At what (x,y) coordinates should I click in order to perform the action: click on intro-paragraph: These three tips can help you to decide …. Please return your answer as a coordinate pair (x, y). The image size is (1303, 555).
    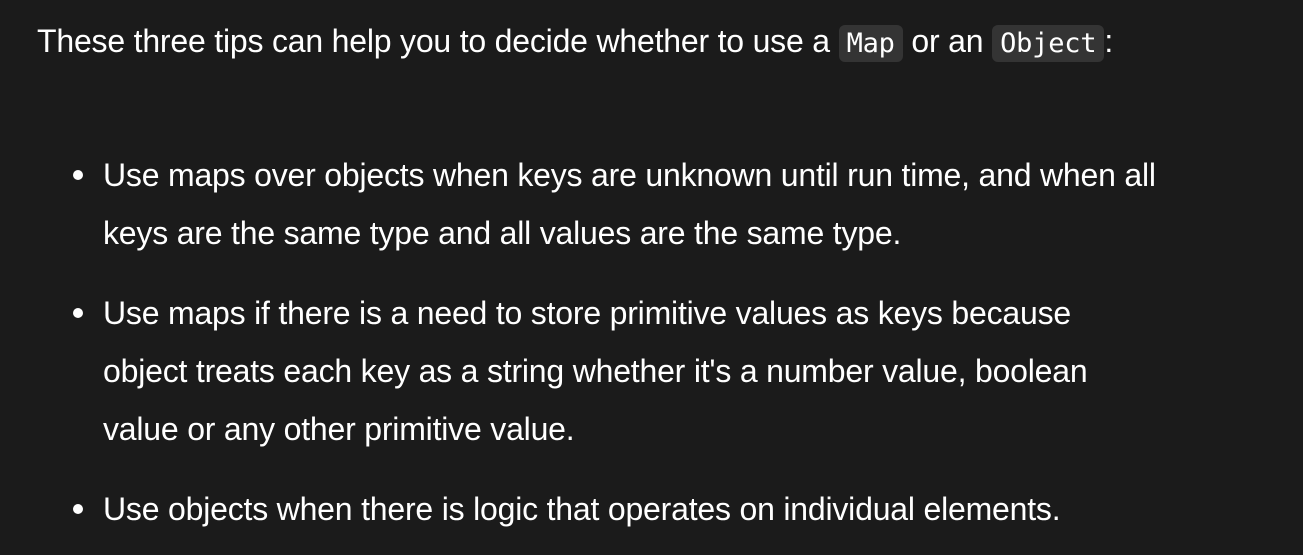
    Looking at the image, I should click on (670, 42).